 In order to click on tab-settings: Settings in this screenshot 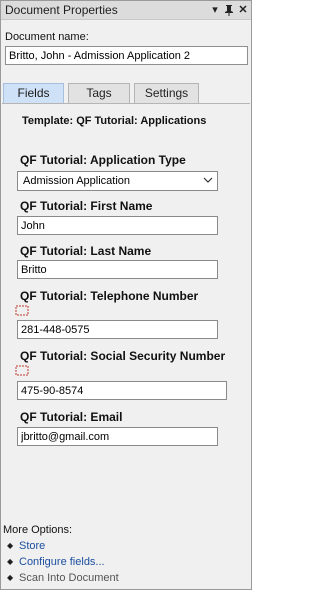, I will do `click(166, 93)`.